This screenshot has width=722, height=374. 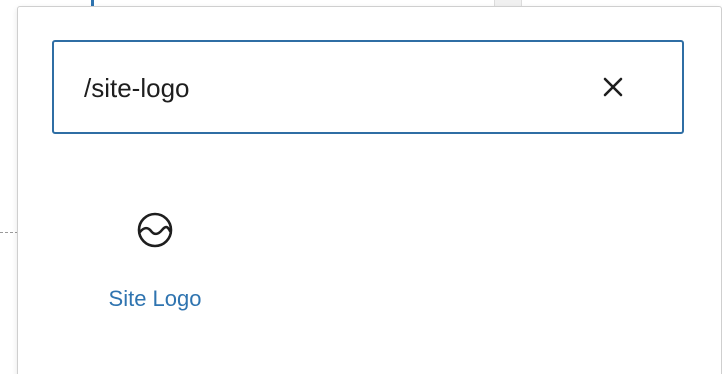 I want to click on background-dashed-outline, so click(x=9, y=232).